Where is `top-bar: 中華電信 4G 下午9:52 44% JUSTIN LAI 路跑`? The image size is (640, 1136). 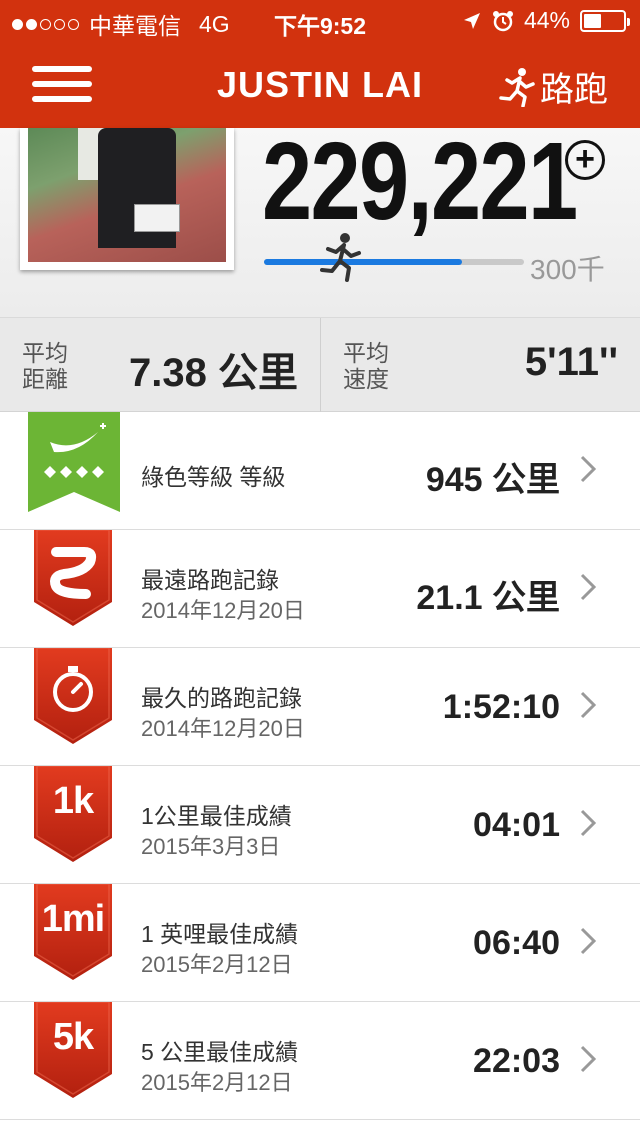
top-bar: 中華電信 4G 下午9:52 44% JUSTIN LAI 路跑 is located at coordinates (320, 64).